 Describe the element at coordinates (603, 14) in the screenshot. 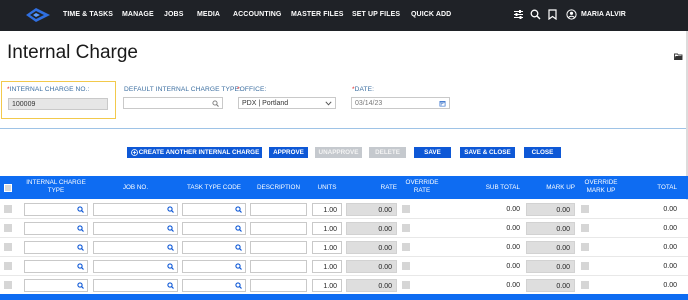

I see `user-name: MARIA ALVIR` at that location.